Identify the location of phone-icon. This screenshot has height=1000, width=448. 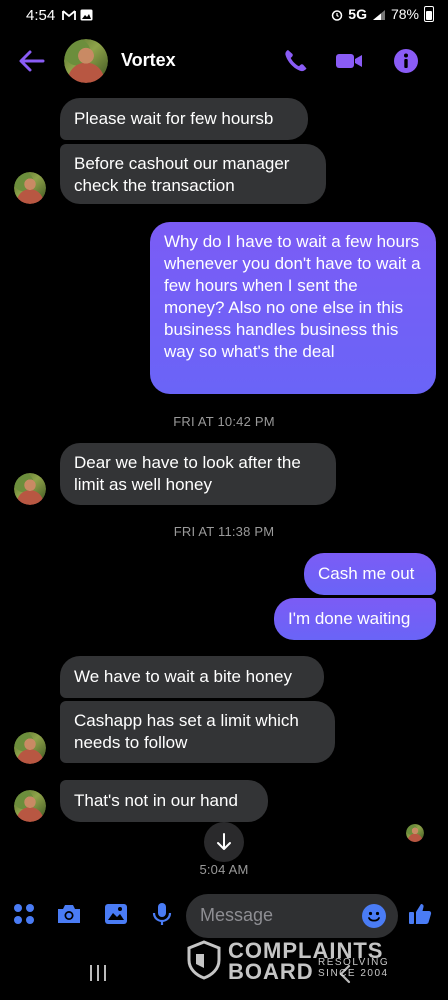
(296, 61).